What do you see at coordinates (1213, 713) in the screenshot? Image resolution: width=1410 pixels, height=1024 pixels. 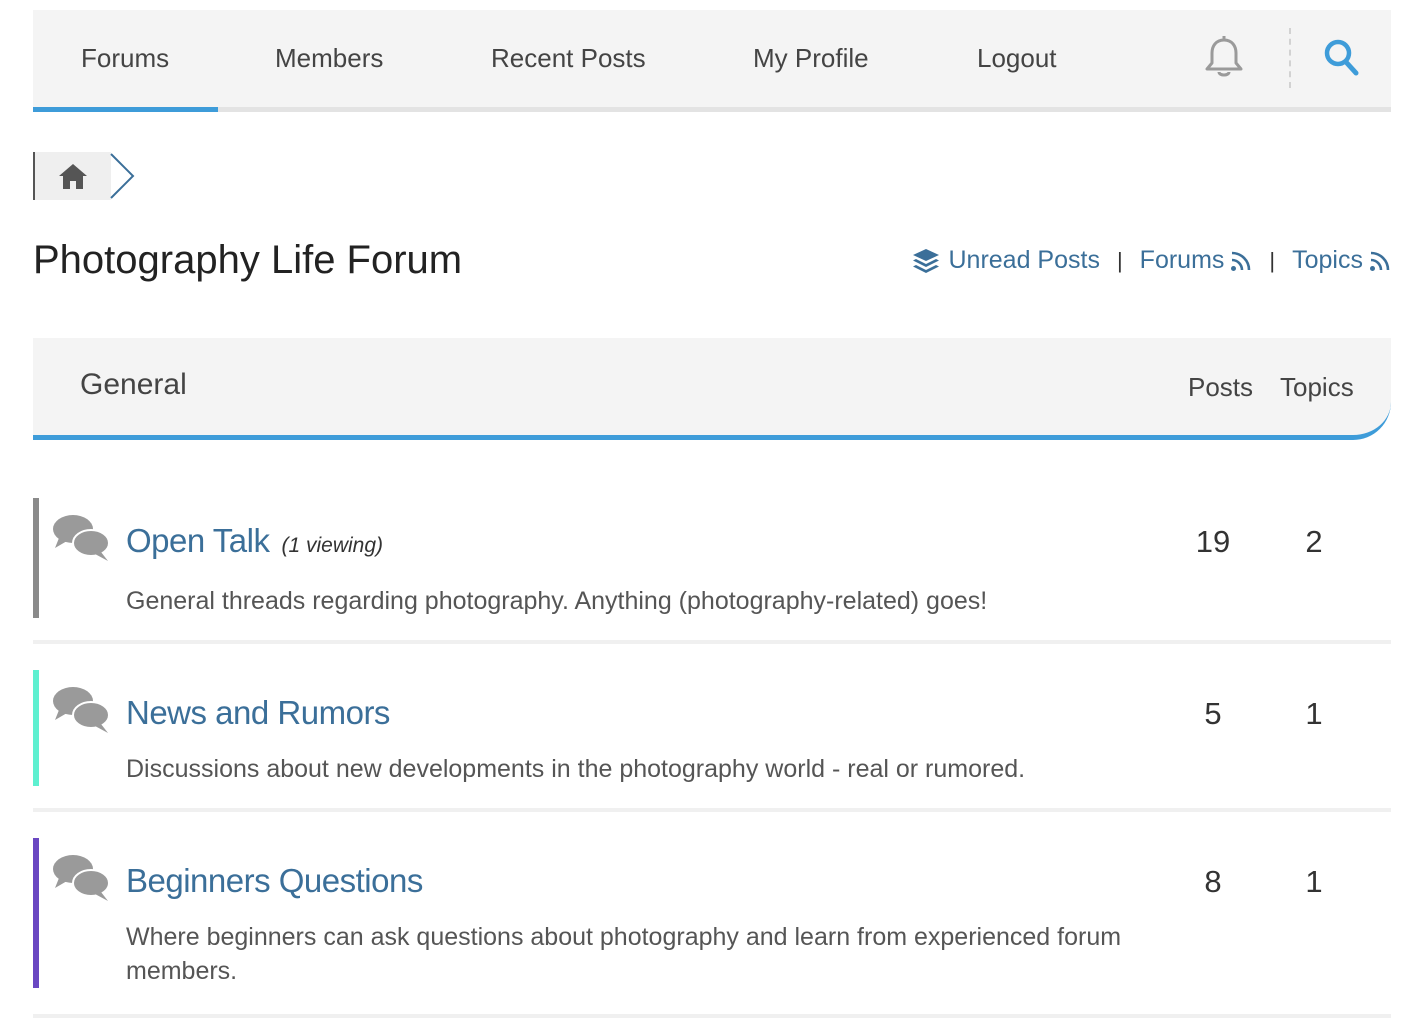 I see `forum-post-count: 5` at bounding box center [1213, 713].